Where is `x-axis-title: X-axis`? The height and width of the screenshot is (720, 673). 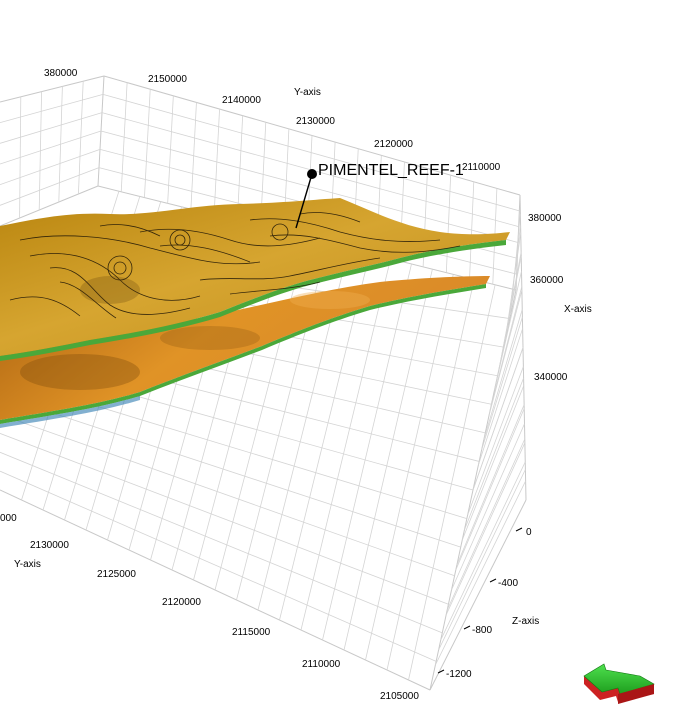 x-axis-title: X-axis is located at coordinates (578, 309).